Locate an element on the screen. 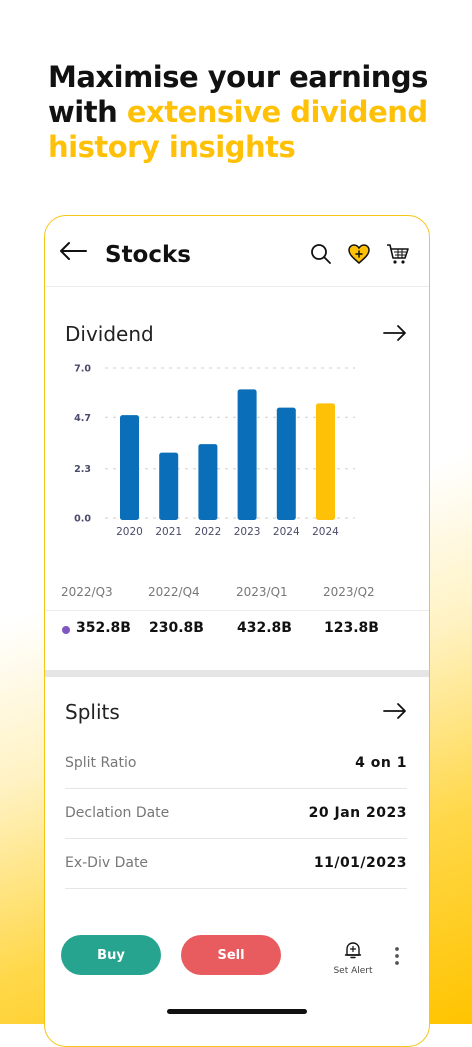 This screenshot has width=472, height=1047. watchlist-heart-icon is located at coordinates (359, 254).